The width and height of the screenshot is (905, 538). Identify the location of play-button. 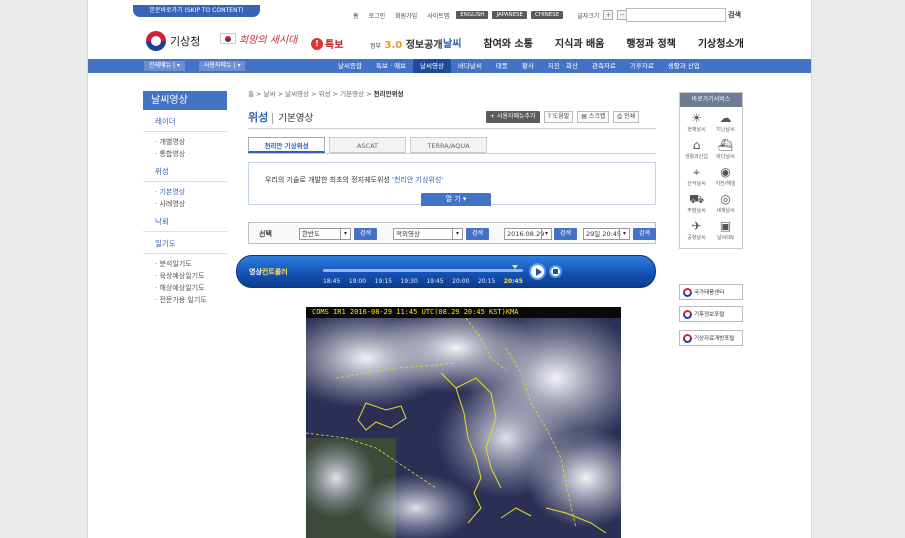
(537, 271).